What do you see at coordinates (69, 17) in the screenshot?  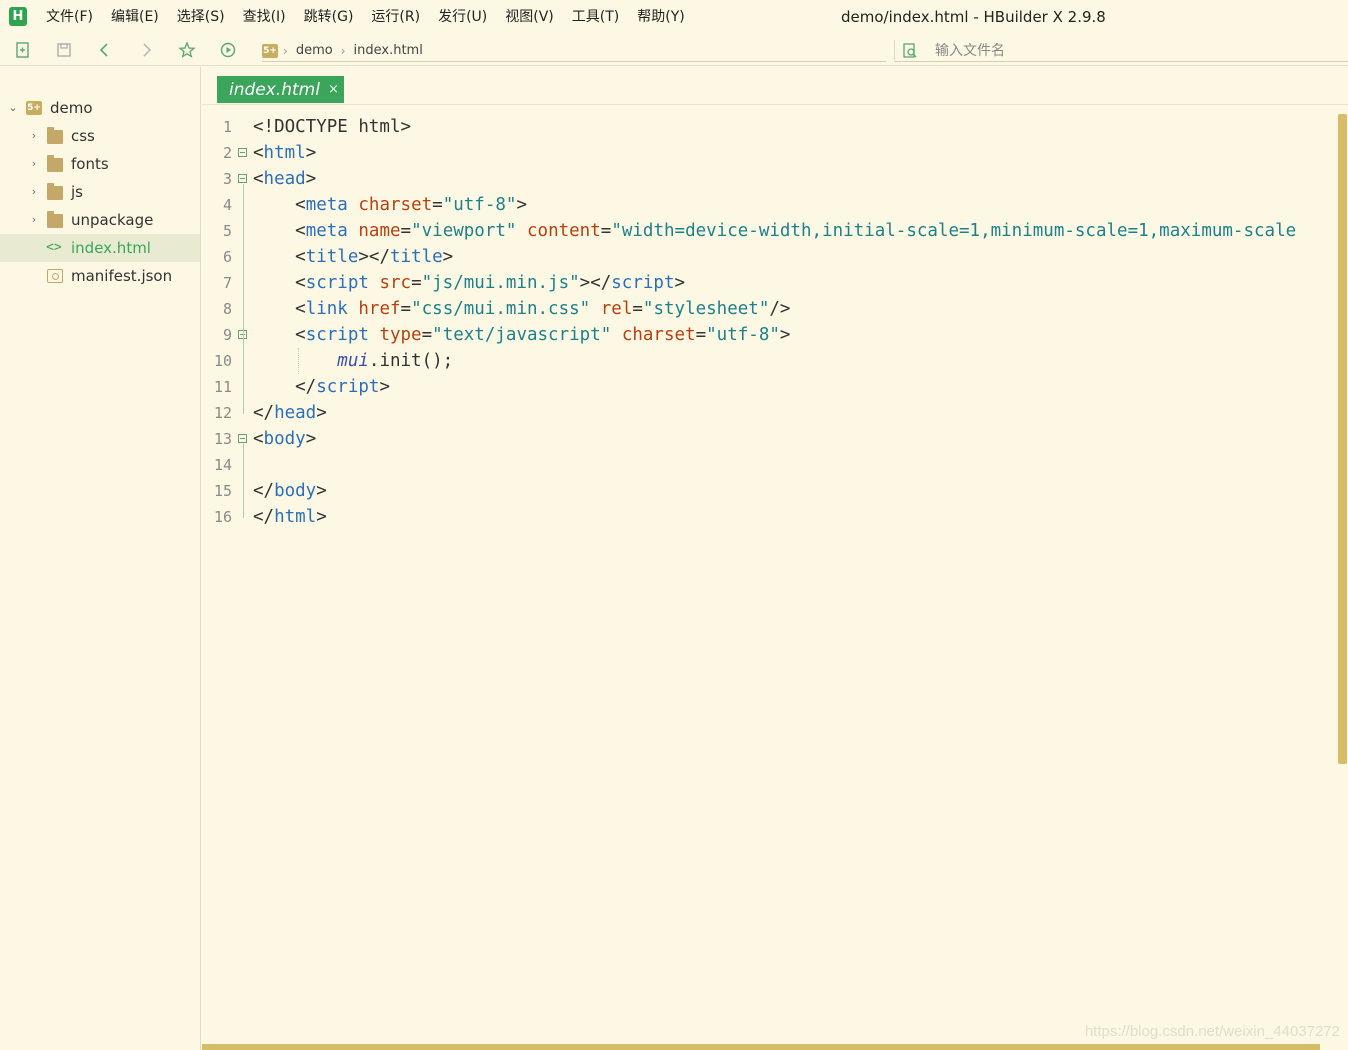 I see `menu-file: 文件(F)` at bounding box center [69, 17].